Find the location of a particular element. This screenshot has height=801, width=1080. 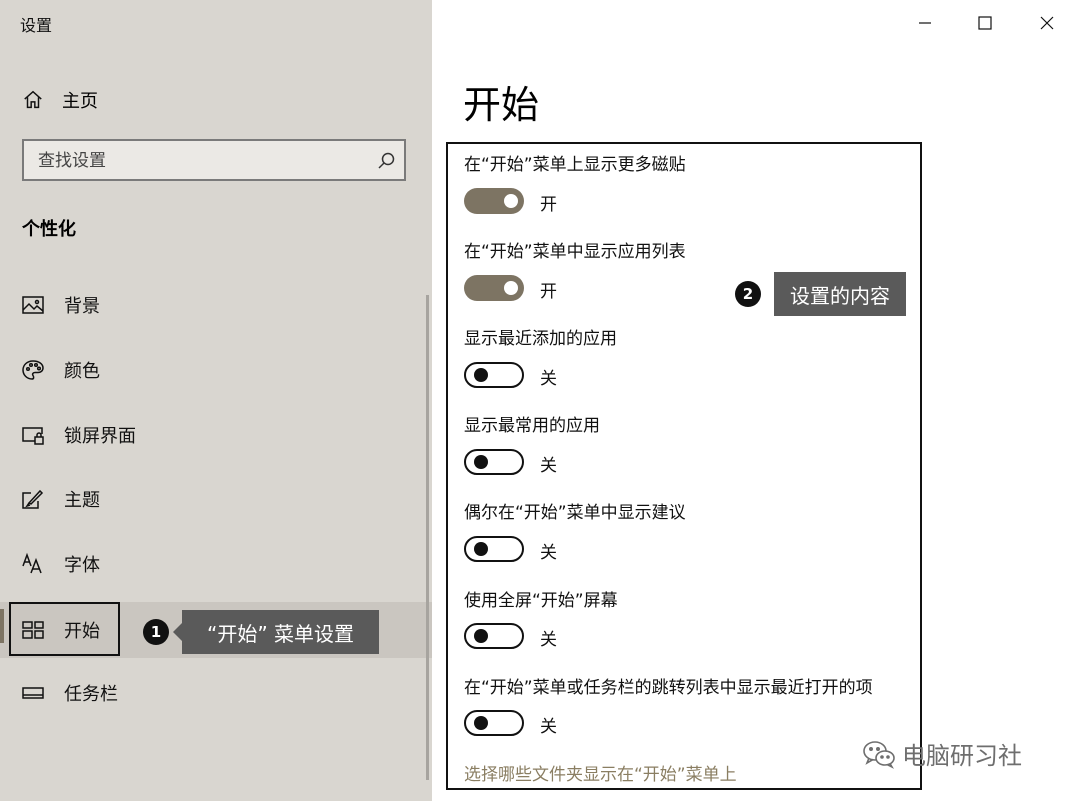

sidebar-item-label: 字体 is located at coordinates (82, 565).